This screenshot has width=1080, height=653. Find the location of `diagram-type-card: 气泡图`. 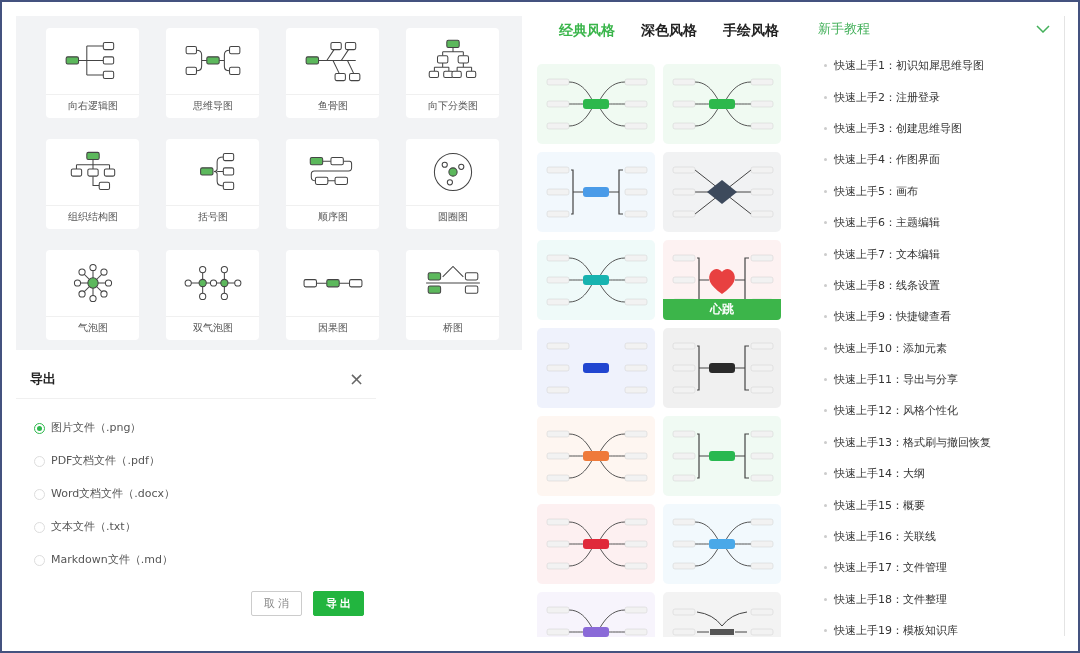

diagram-type-card: 气泡图 is located at coordinates (92, 295).